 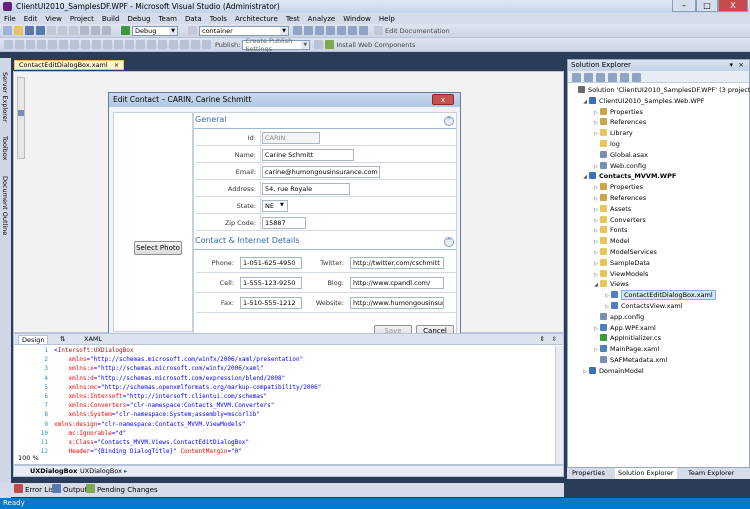 I want to click on configuration-select: Debug ▼, so click(x=155, y=30).